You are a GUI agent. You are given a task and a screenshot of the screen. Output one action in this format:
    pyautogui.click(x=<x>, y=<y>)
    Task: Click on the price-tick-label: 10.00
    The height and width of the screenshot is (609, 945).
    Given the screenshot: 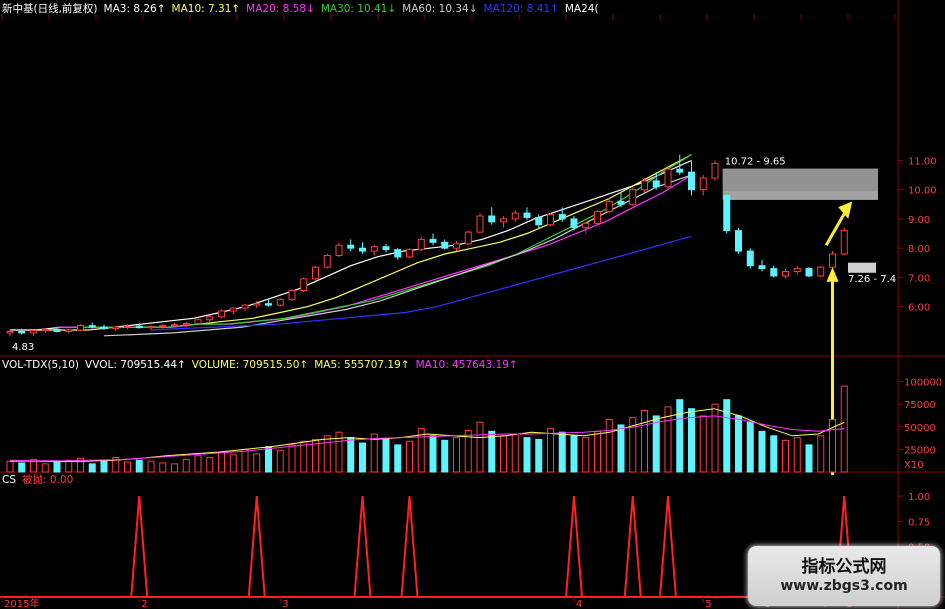 What is the action you would take?
    pyautogui.click(x=922, y=191)
    